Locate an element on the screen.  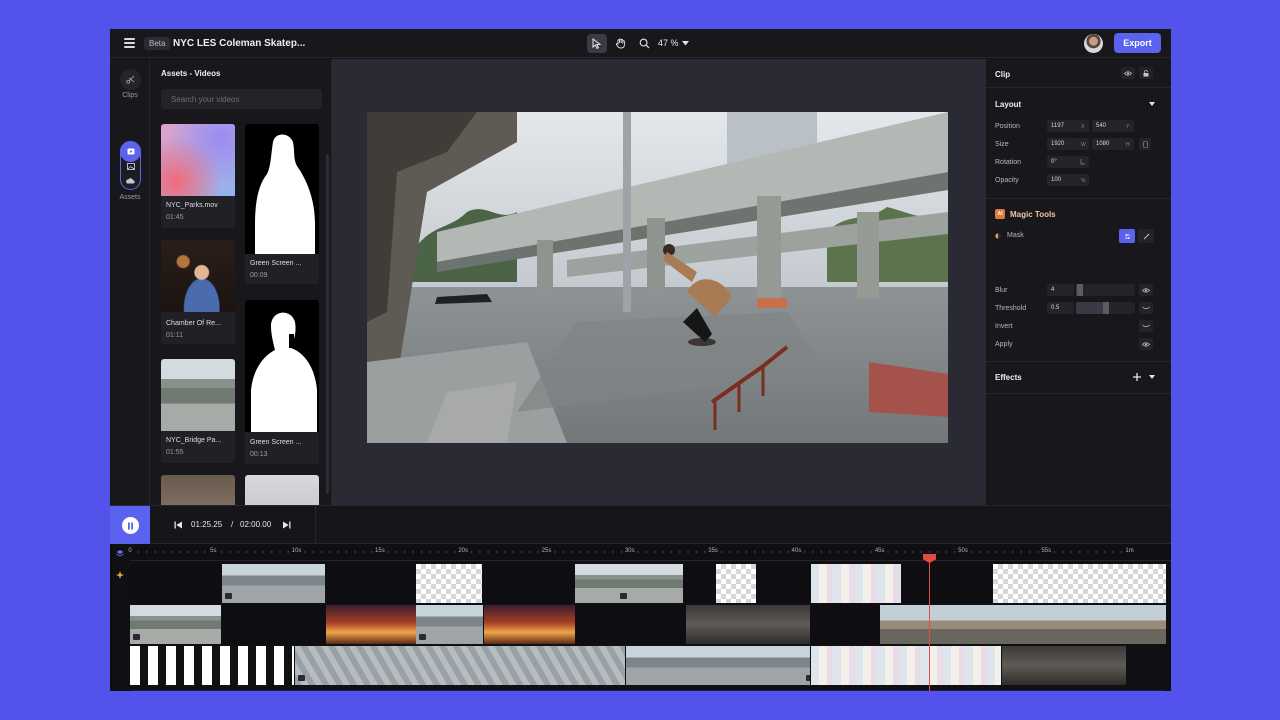
asset-card-green-screen-1: Green Screen ... 00:09 is located at coordinates (282, 204).